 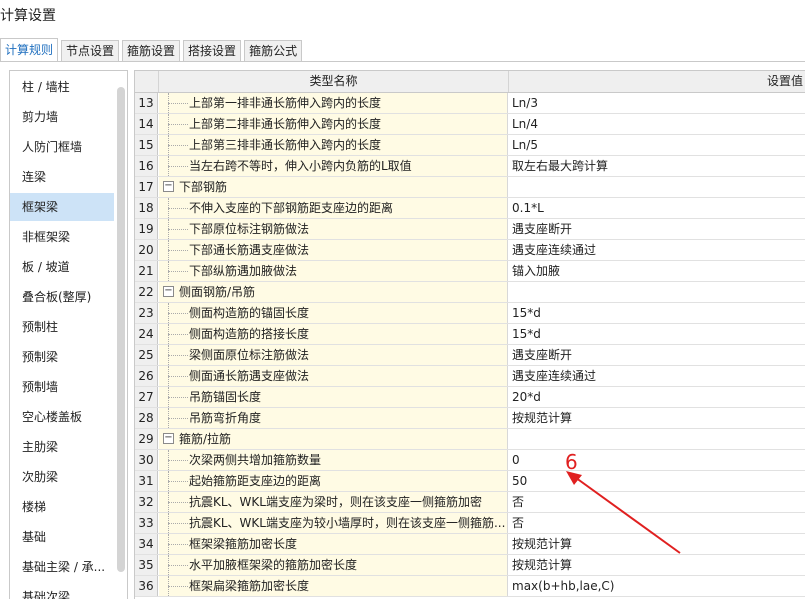 I want to click on table-row: 19 下部原位标注钢筋做法 遇支座断开, so click(x=470, y=229).